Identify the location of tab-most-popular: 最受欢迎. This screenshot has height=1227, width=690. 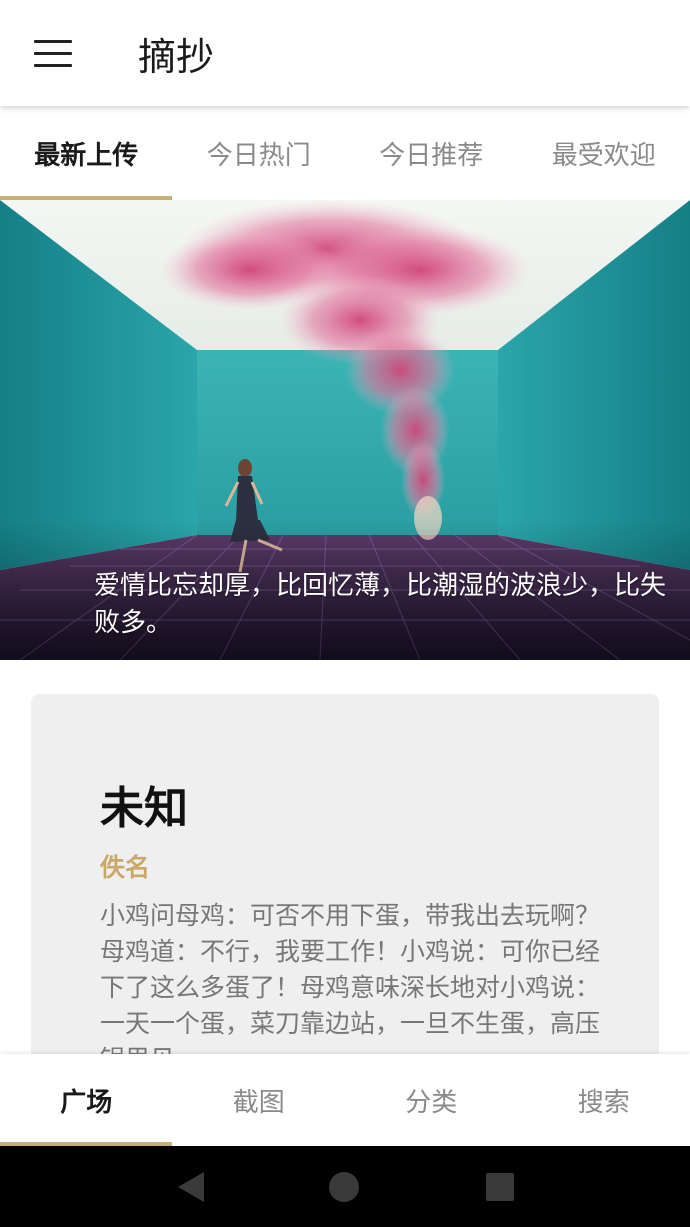
(604, 153).